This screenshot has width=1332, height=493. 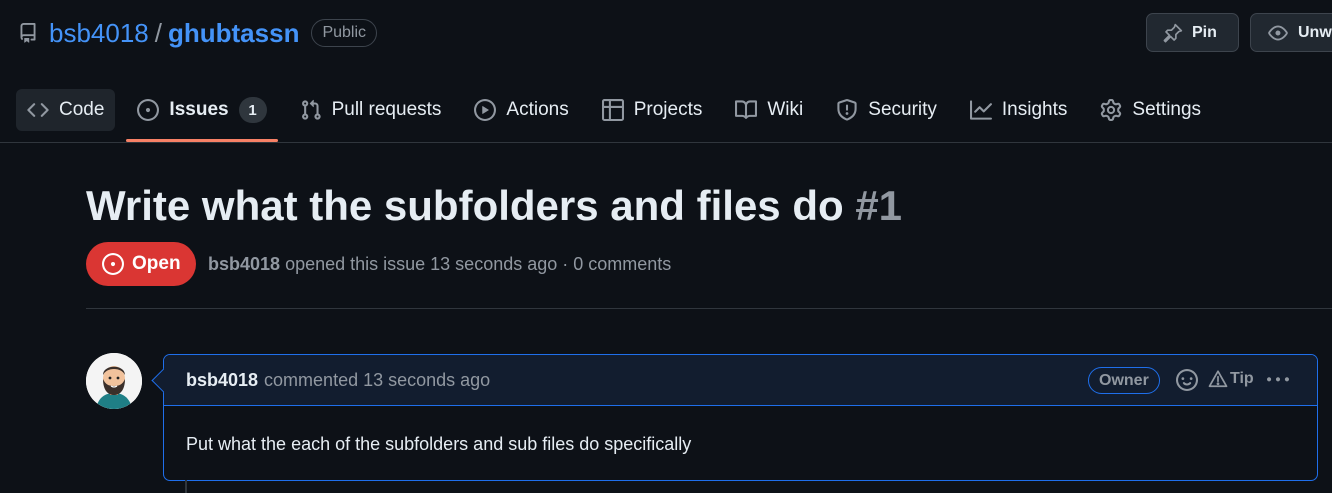 I want to click on comment-author-link: bsb4018, so click(x=222, y=380).